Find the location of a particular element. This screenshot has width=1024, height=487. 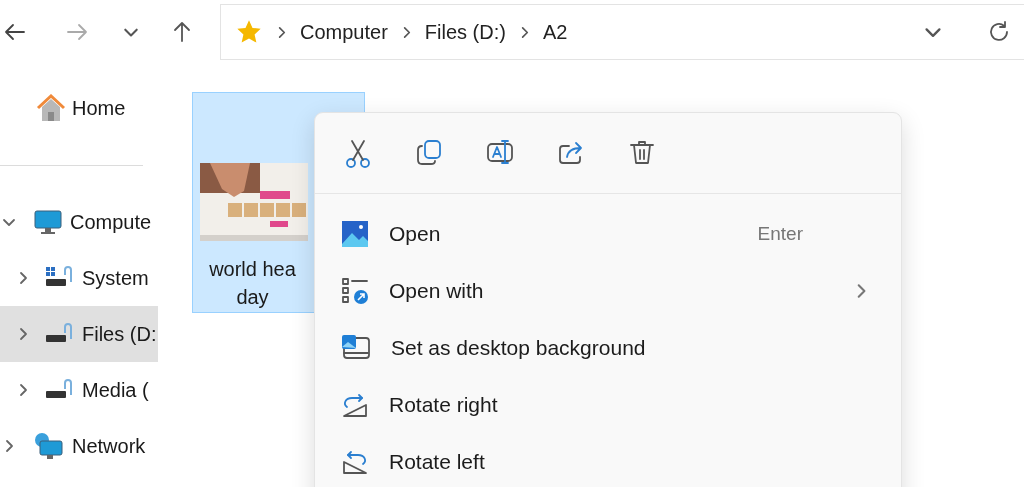

tree-item: Media ( is located at coordinates (79, 390).